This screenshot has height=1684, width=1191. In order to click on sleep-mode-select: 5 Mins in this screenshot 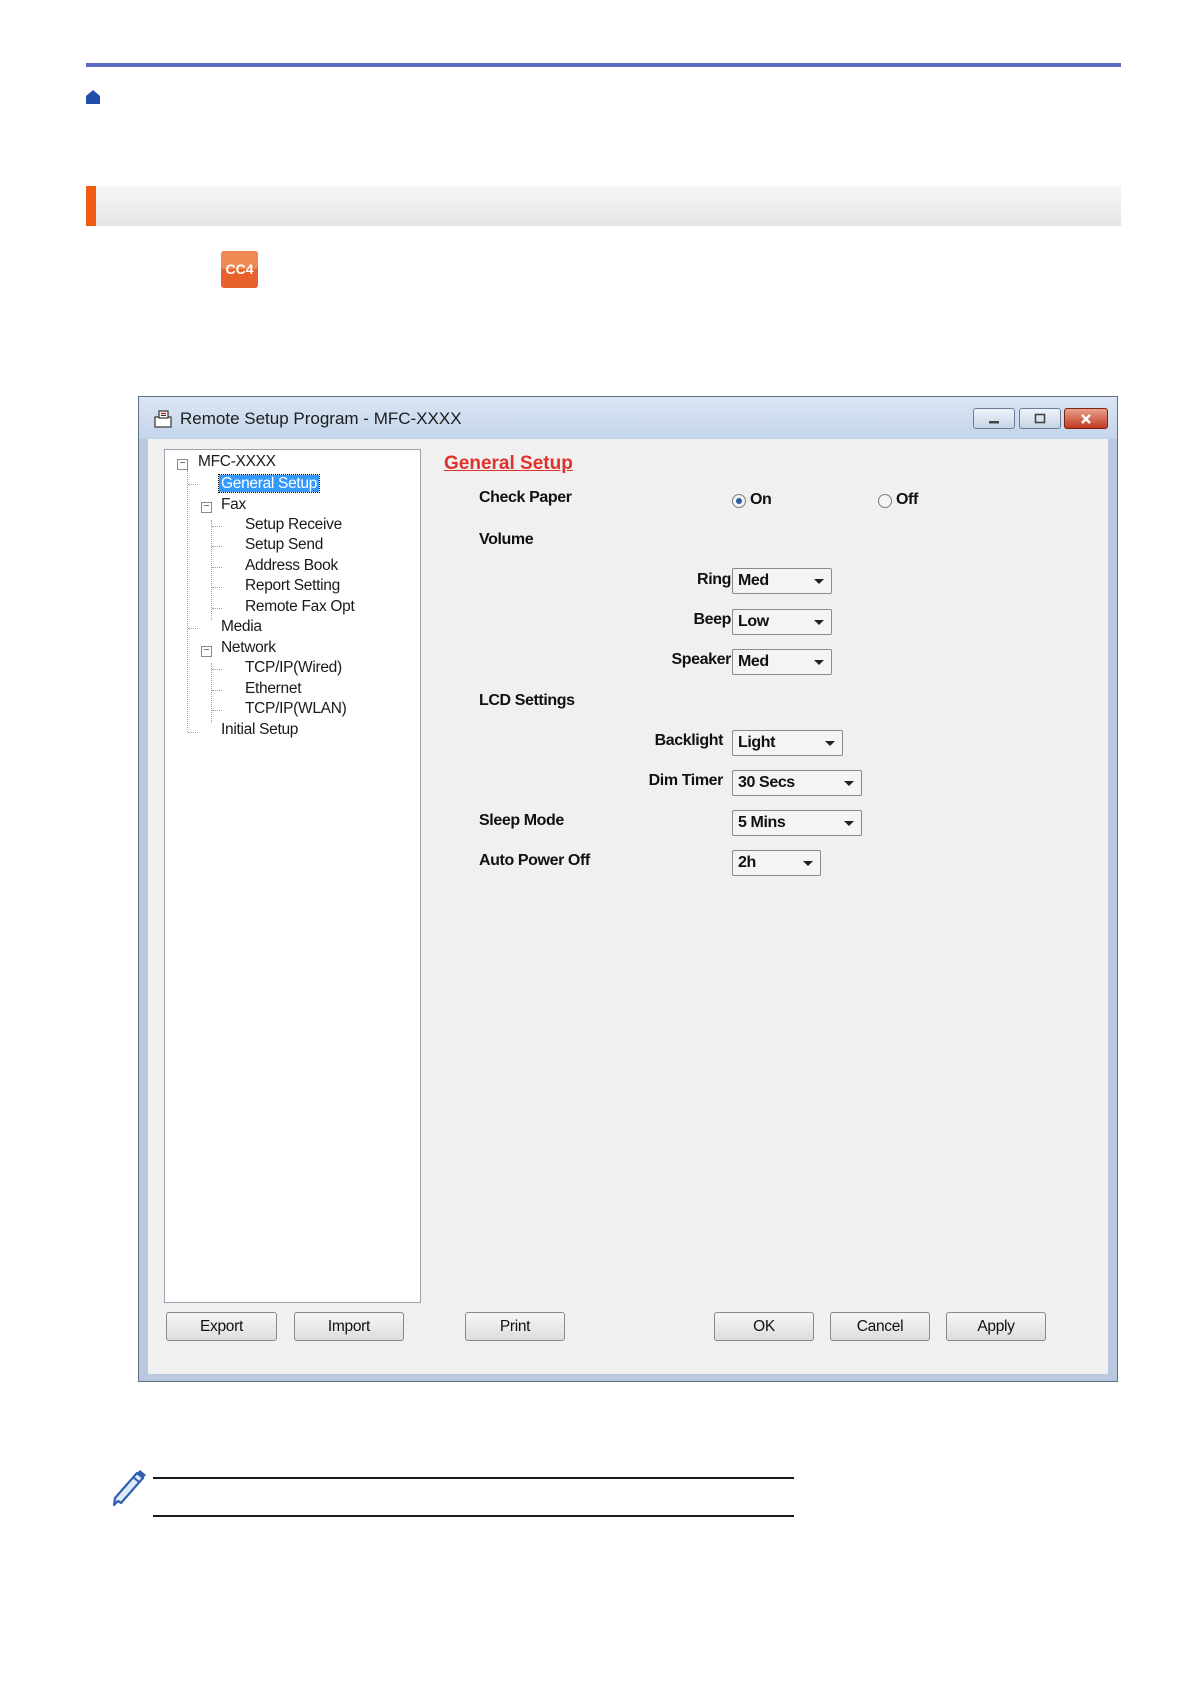, I will do `click(797, 823)`.